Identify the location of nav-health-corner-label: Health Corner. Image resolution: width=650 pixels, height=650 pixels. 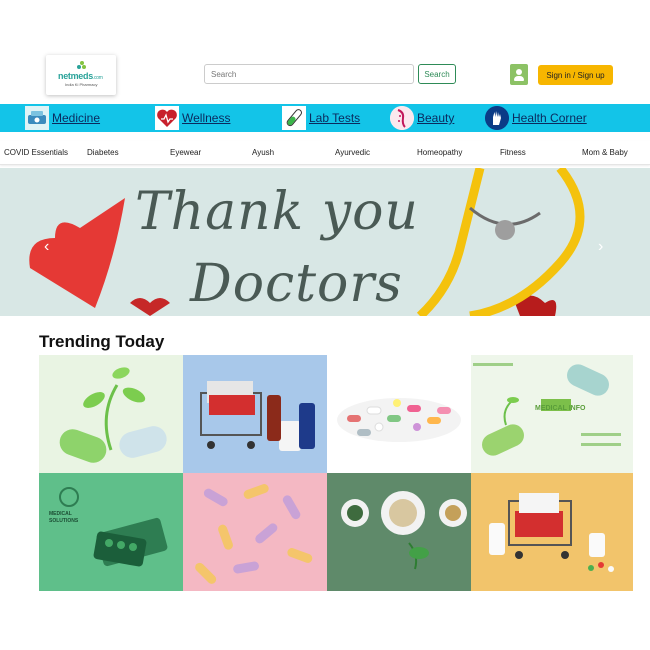
(549, 118).